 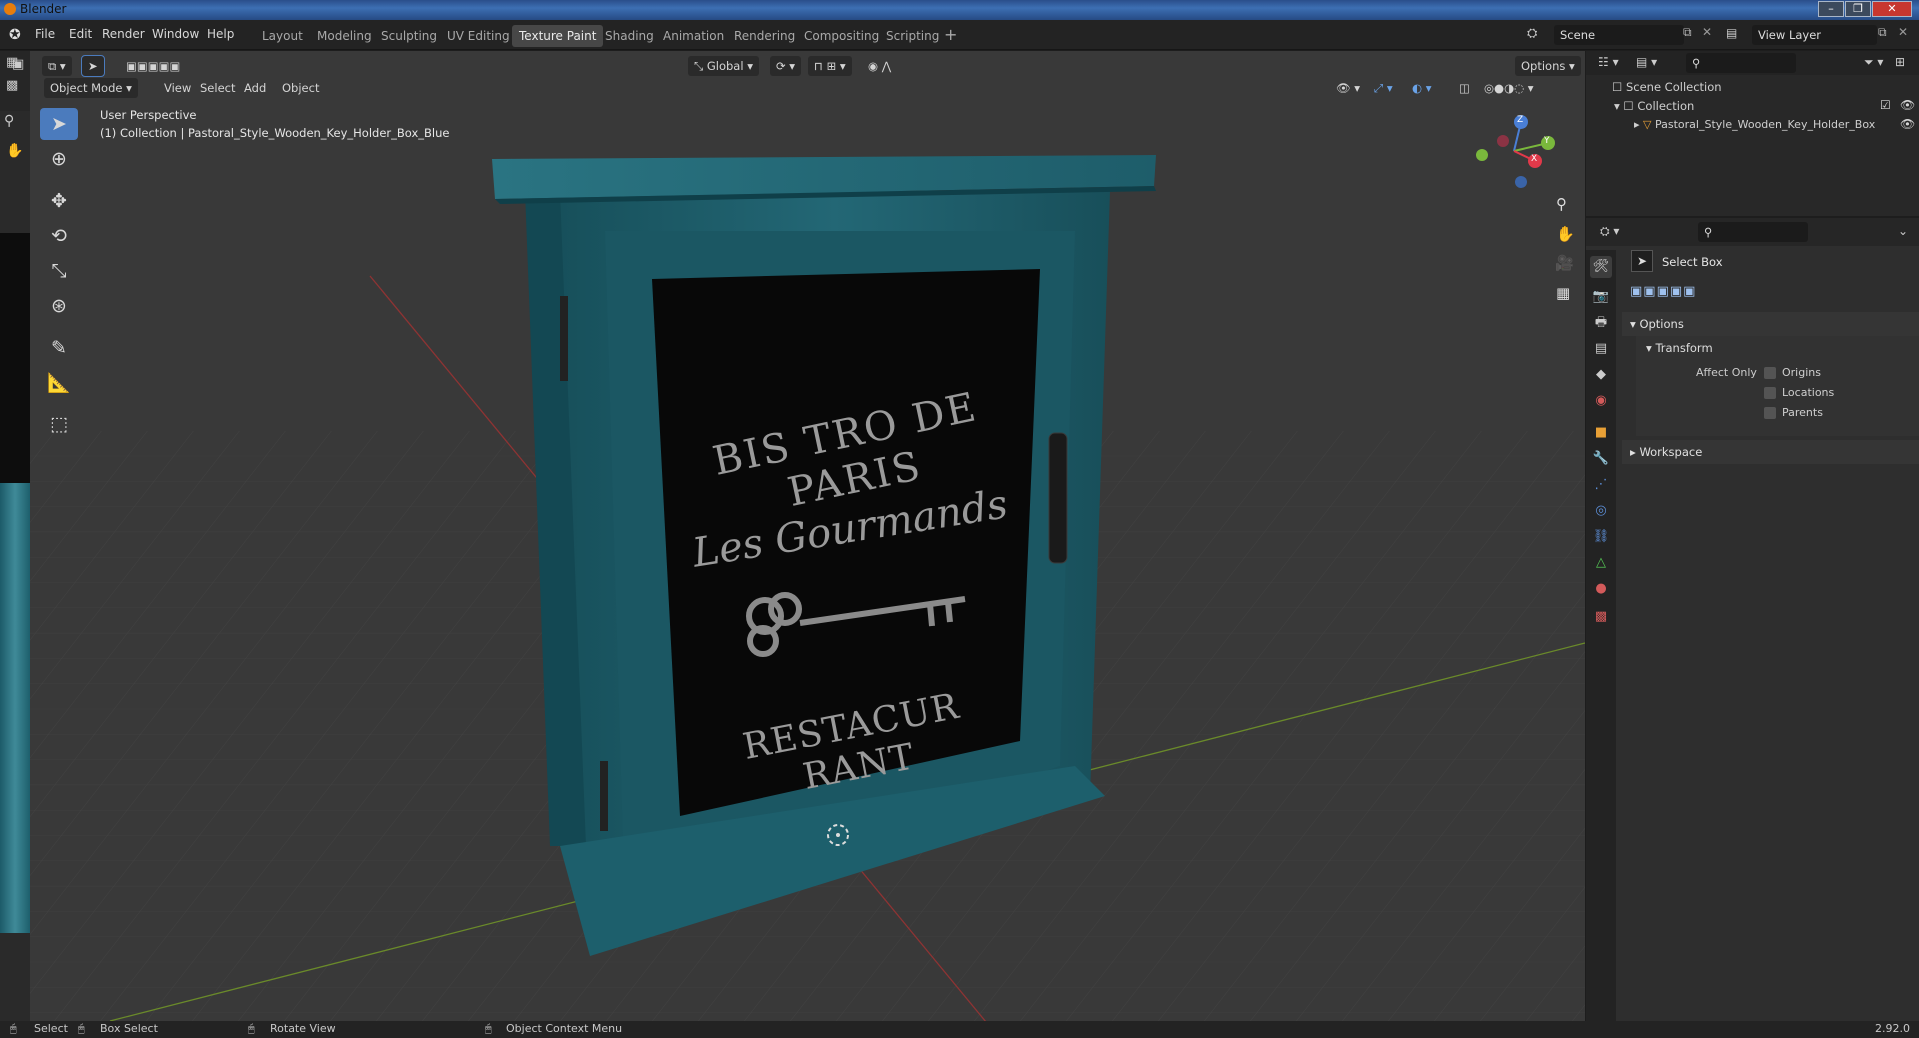 What do you see at coordinates (59, 348) in the screenshot?
I see `annotate-icon: ✎` at bounding box center [59, 348].